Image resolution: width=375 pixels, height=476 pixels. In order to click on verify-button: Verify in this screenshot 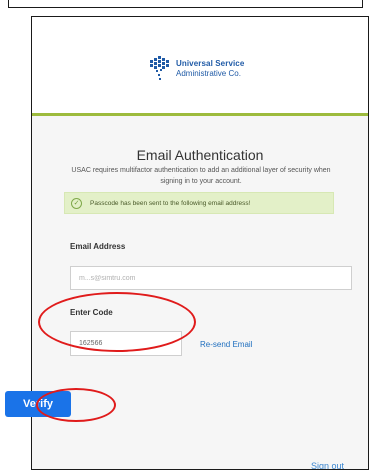, I will do `click(38, 404)`.